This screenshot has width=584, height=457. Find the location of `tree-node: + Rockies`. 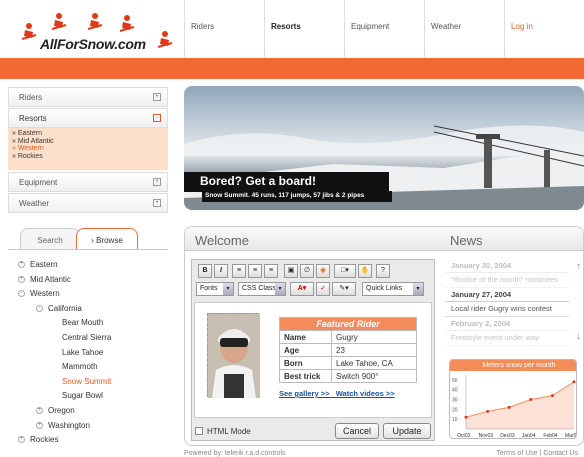

tree-node: + Rockies is located at coordinates (93, 440).